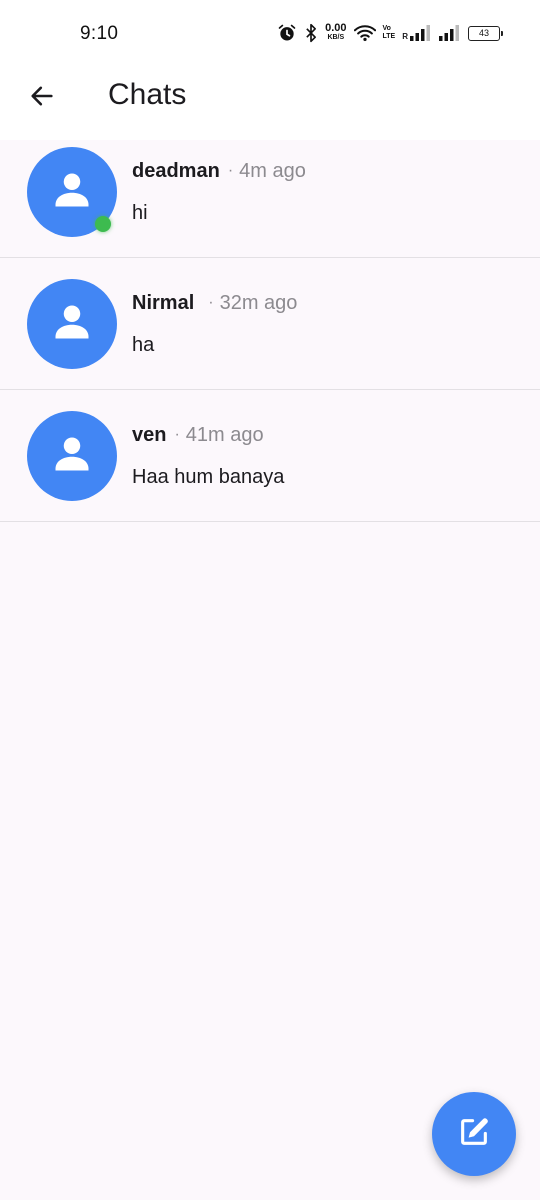 The image size is (540, 1200). I want to click on app-bar: Chats, so click(270, 102).